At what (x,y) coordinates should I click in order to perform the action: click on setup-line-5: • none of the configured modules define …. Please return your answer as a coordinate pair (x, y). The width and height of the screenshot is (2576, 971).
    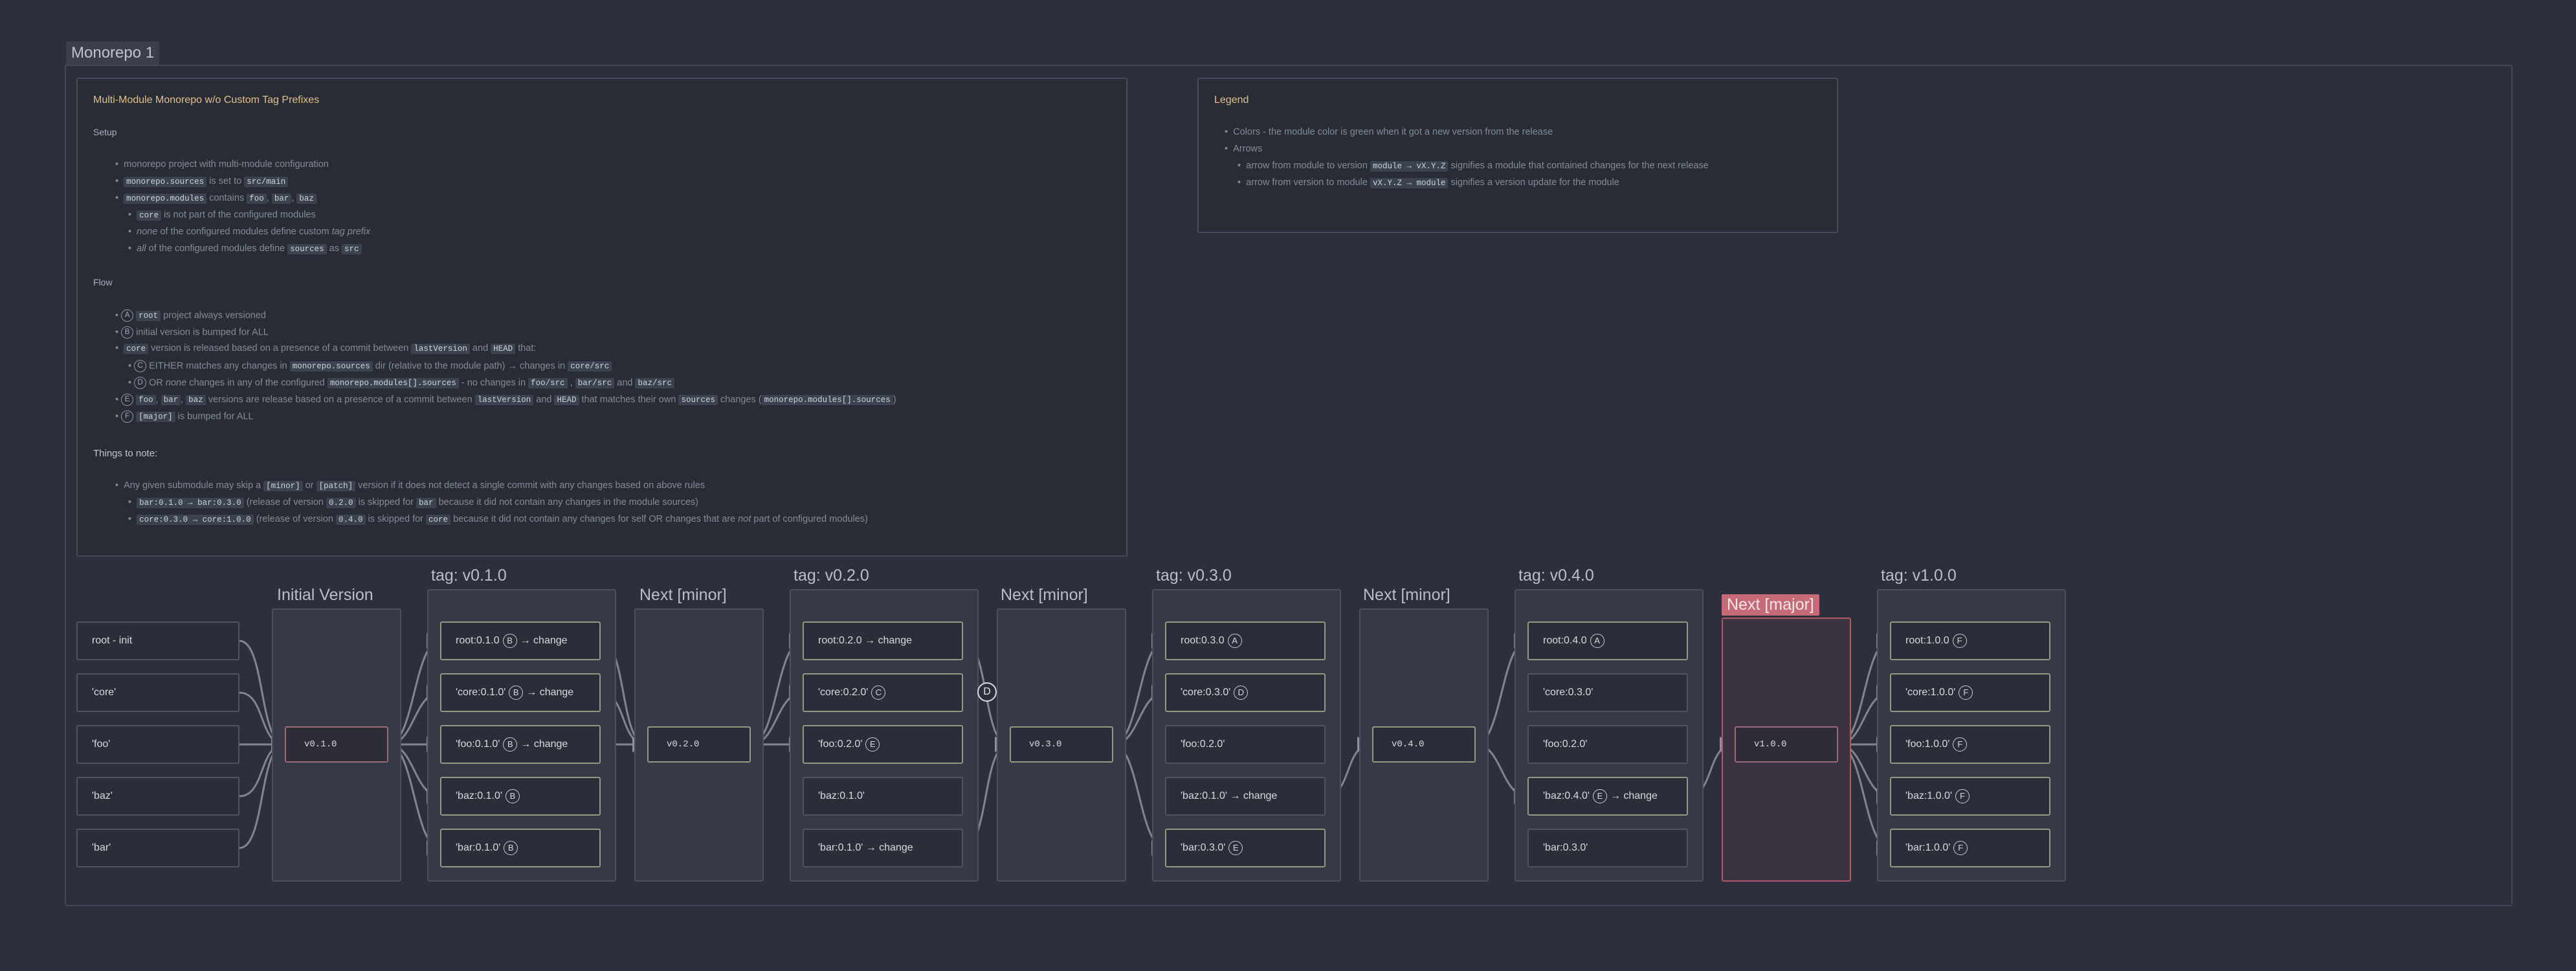
    Looking at the image, I should click on (249, 232).